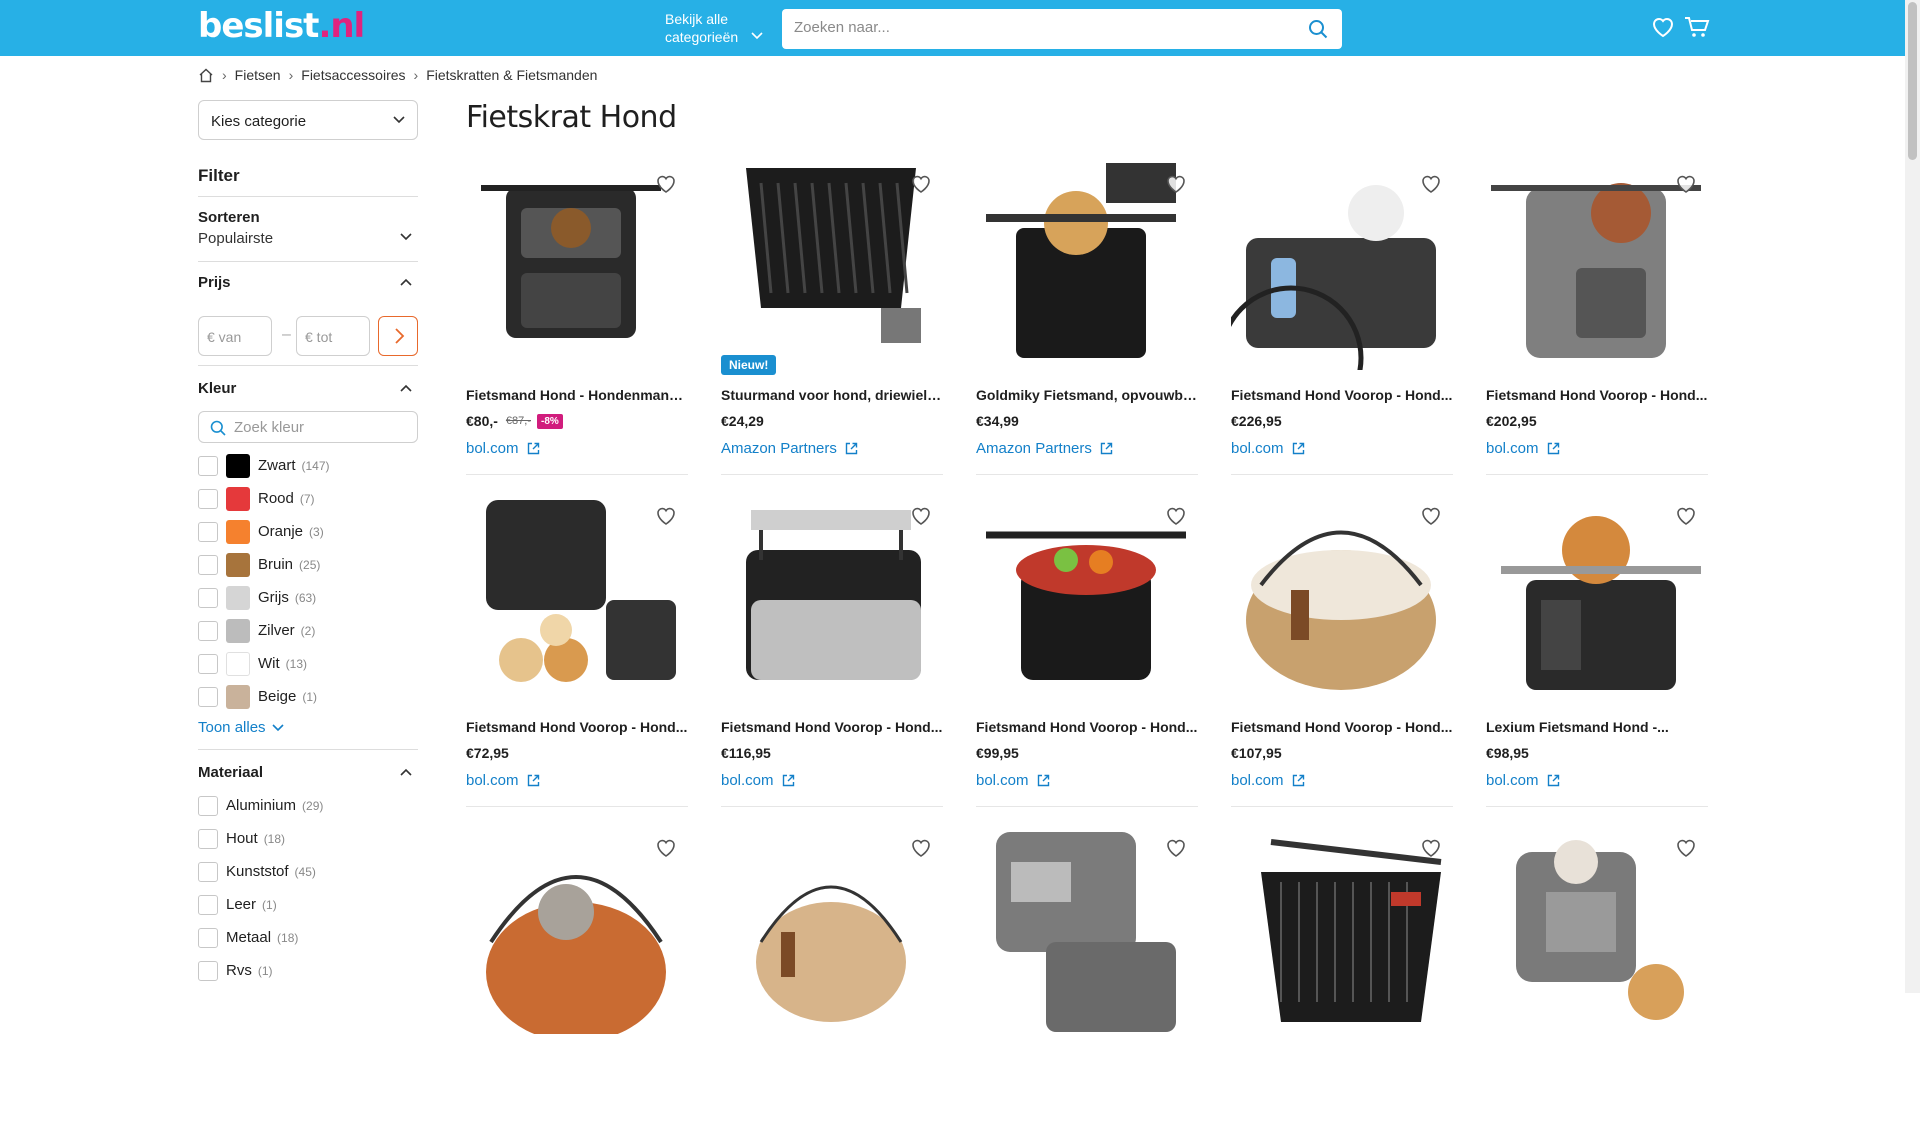 This screenshot has height=1139, width=1920. What do you see at coordinates (308, 970) in the screenshot?
I see `material-option: Rvs (1)` at bounding box center [308, 970].